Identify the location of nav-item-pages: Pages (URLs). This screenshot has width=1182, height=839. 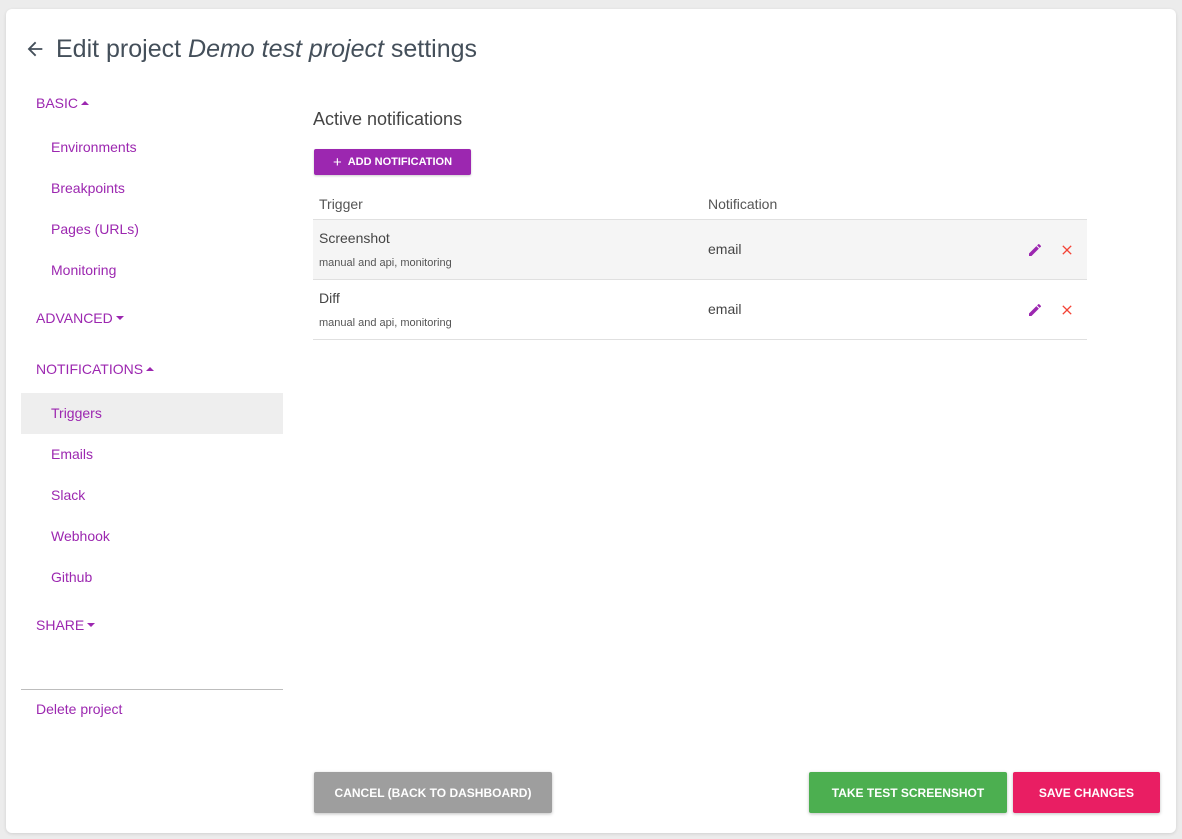
(152, 229).